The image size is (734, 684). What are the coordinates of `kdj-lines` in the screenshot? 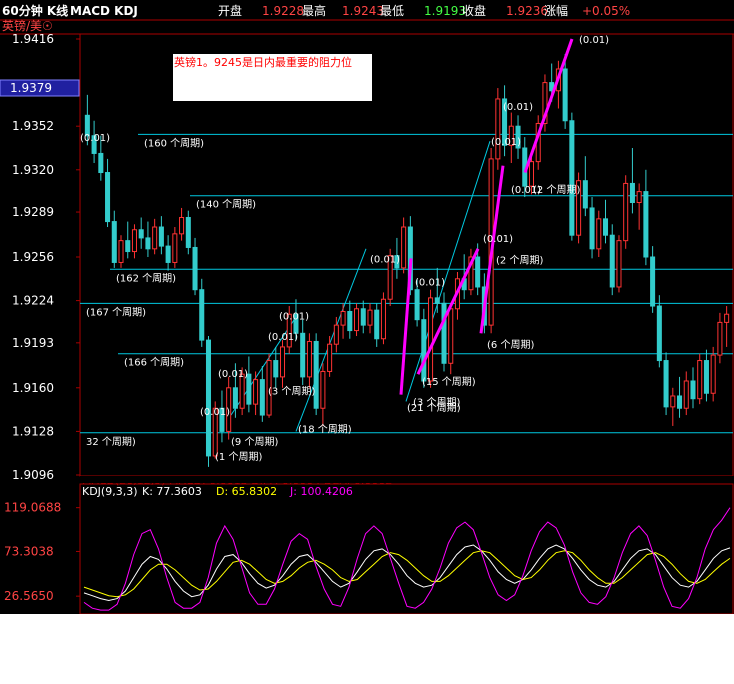 It's located at (407, 559).